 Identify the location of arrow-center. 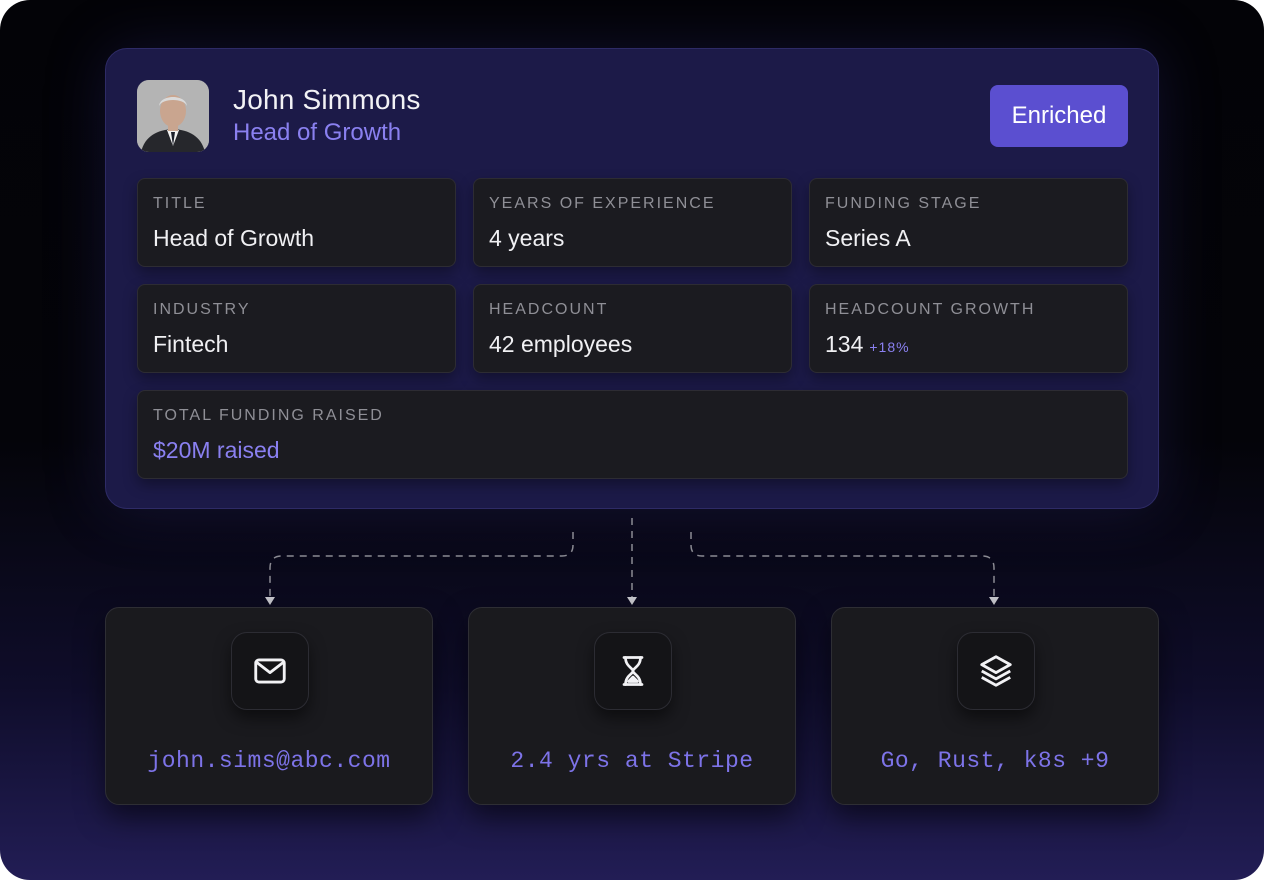
(632, 601).